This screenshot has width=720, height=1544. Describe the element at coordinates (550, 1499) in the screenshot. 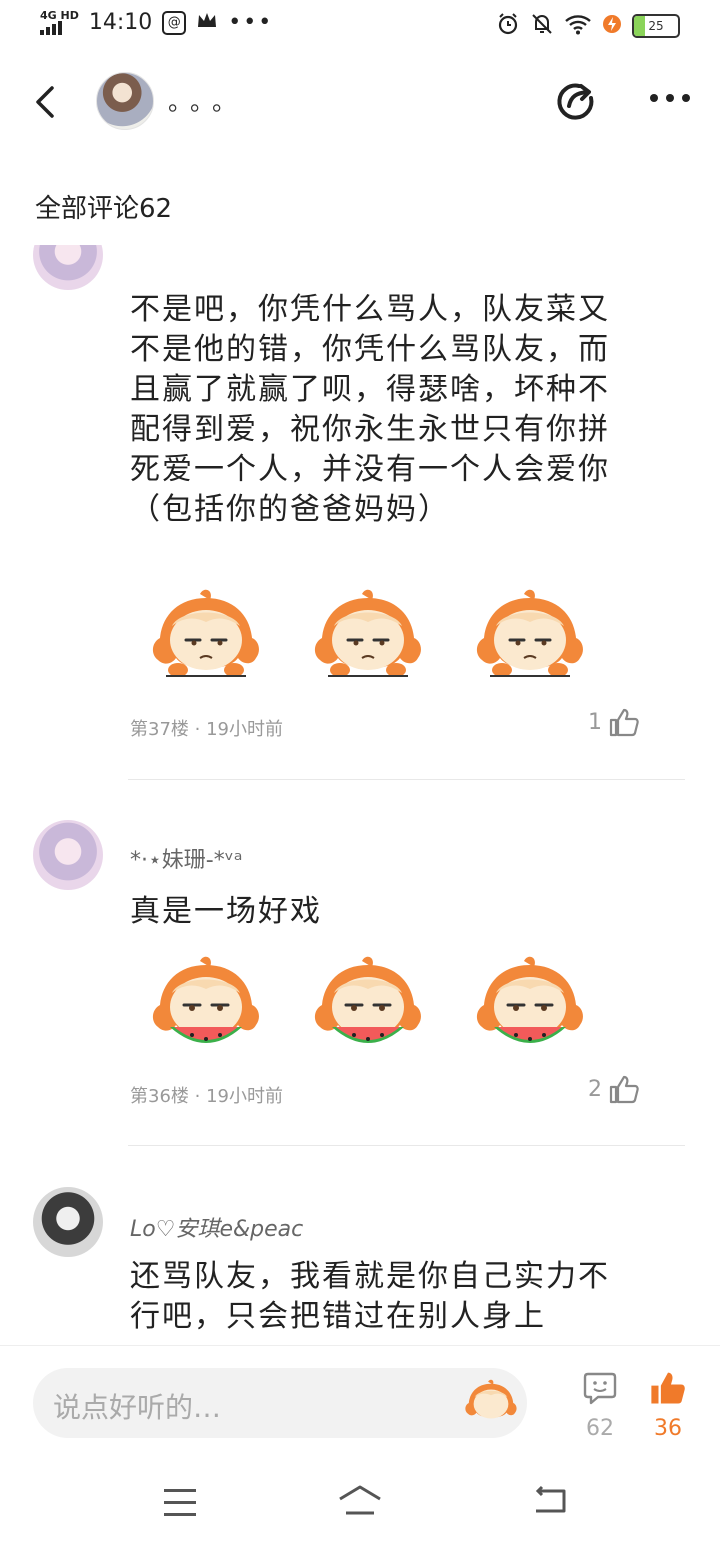

I see `return-icon` at that location.